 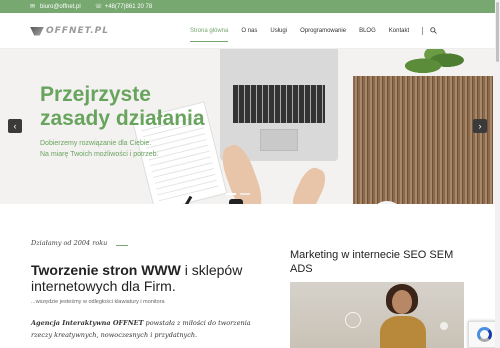 What do you see at coordinates (423, 31) in the screenshot?
I see `nav-separator` at bounding box center [423, 31].